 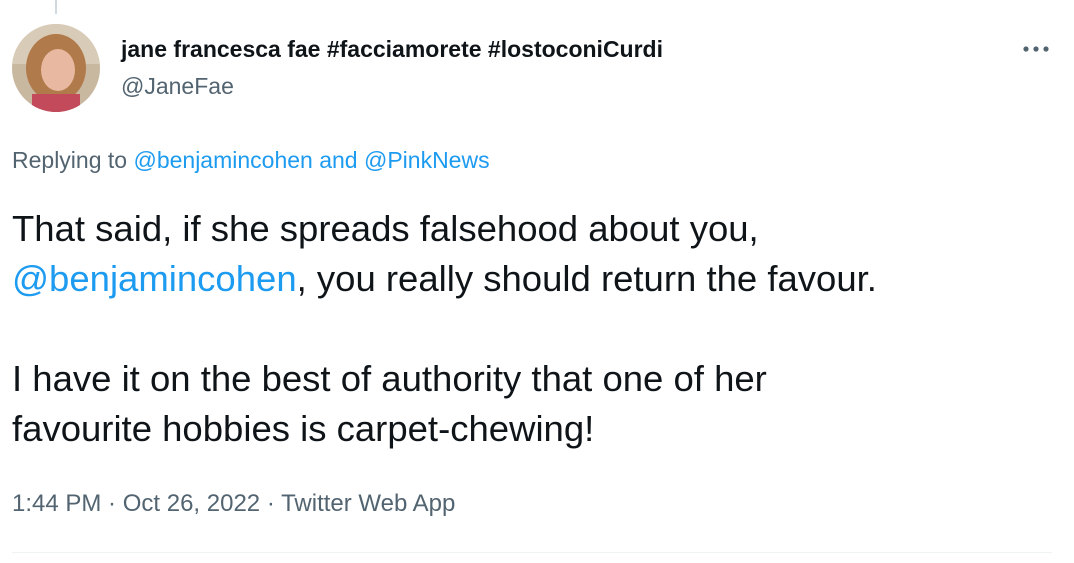 What do you see at coordinates (338, 160) in the screenshot?
I see `reply-joiner: and` at bounding box center [338, 160].